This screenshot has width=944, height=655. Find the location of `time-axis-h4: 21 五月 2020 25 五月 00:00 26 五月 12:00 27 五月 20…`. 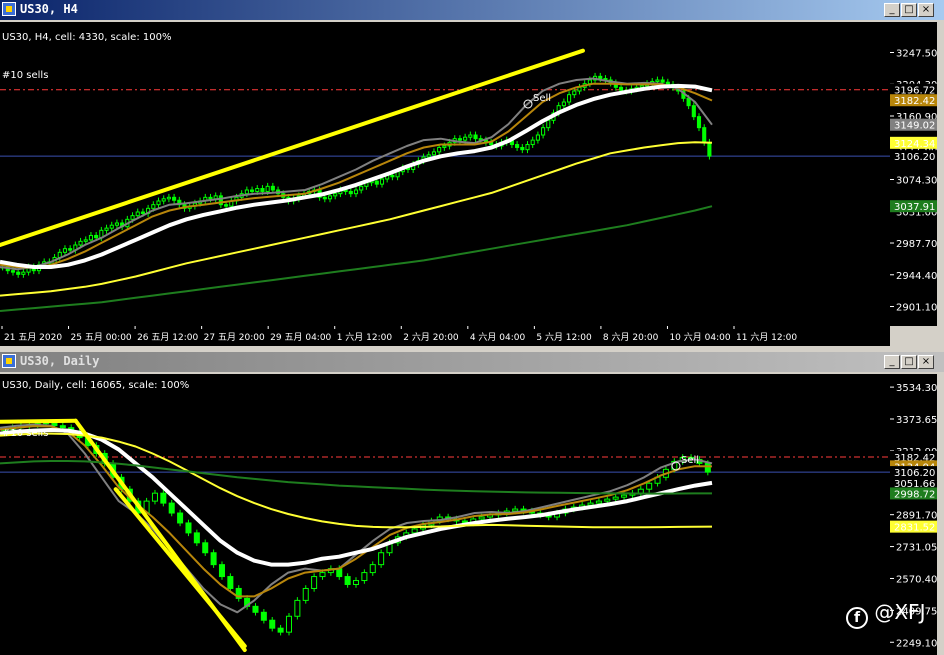

time-axis-h4: 21 五月 2020 25 五月 00:00 26 五月 12:00 27 五月 20… is located at coordinates (445, 336).